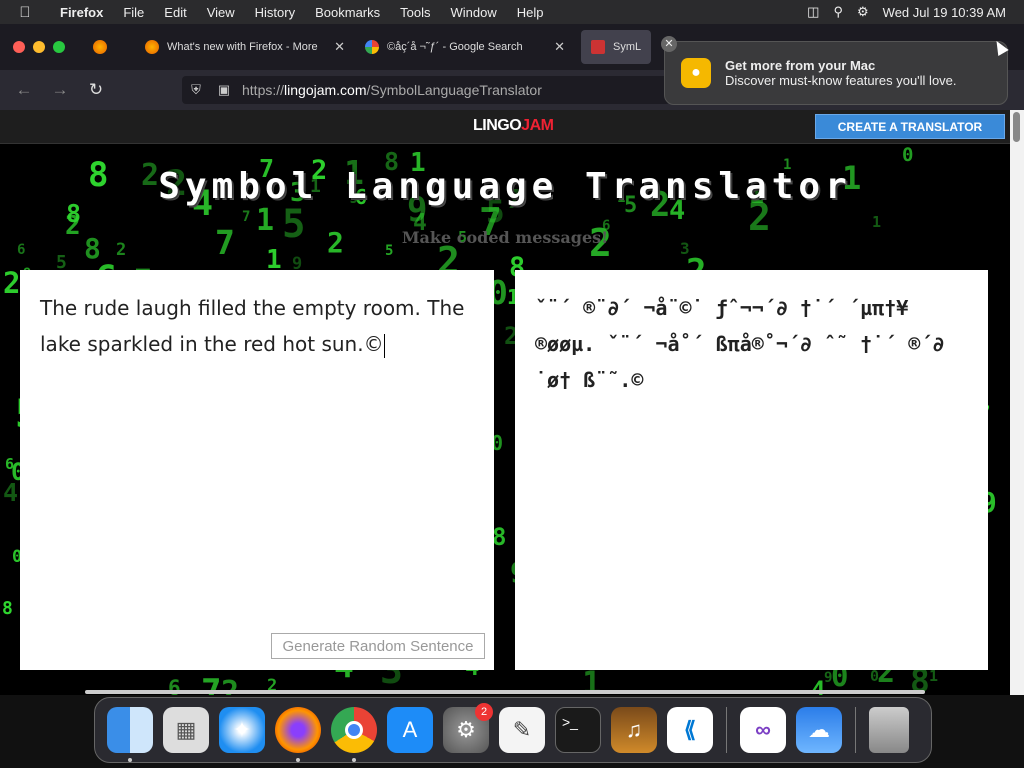 The width and height of the screenshot is (1024, 768). I want to click on screen-mirroring-icon: ◫, so click(813, 12).